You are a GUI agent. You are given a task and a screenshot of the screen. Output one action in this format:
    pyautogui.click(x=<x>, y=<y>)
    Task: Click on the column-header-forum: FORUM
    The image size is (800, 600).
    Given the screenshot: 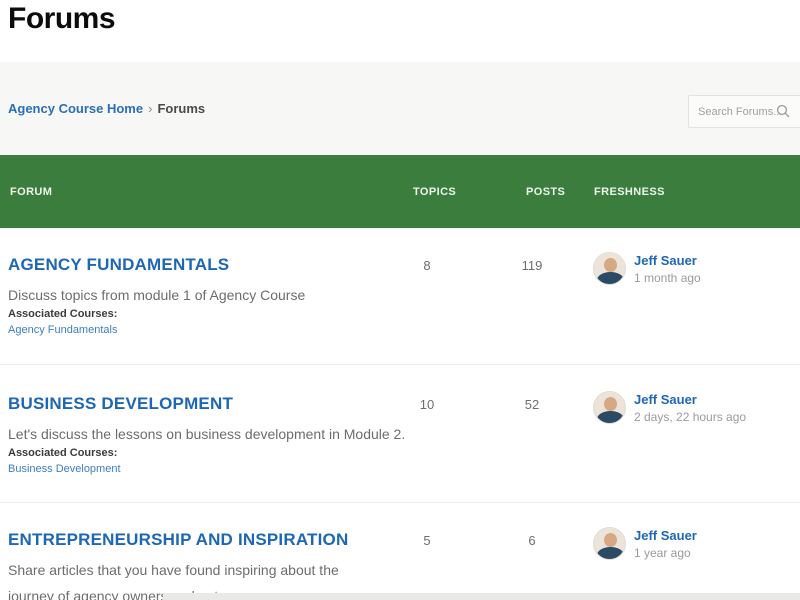 What is the action you would take?
    pyautogui.click(x=31, y=192)
    